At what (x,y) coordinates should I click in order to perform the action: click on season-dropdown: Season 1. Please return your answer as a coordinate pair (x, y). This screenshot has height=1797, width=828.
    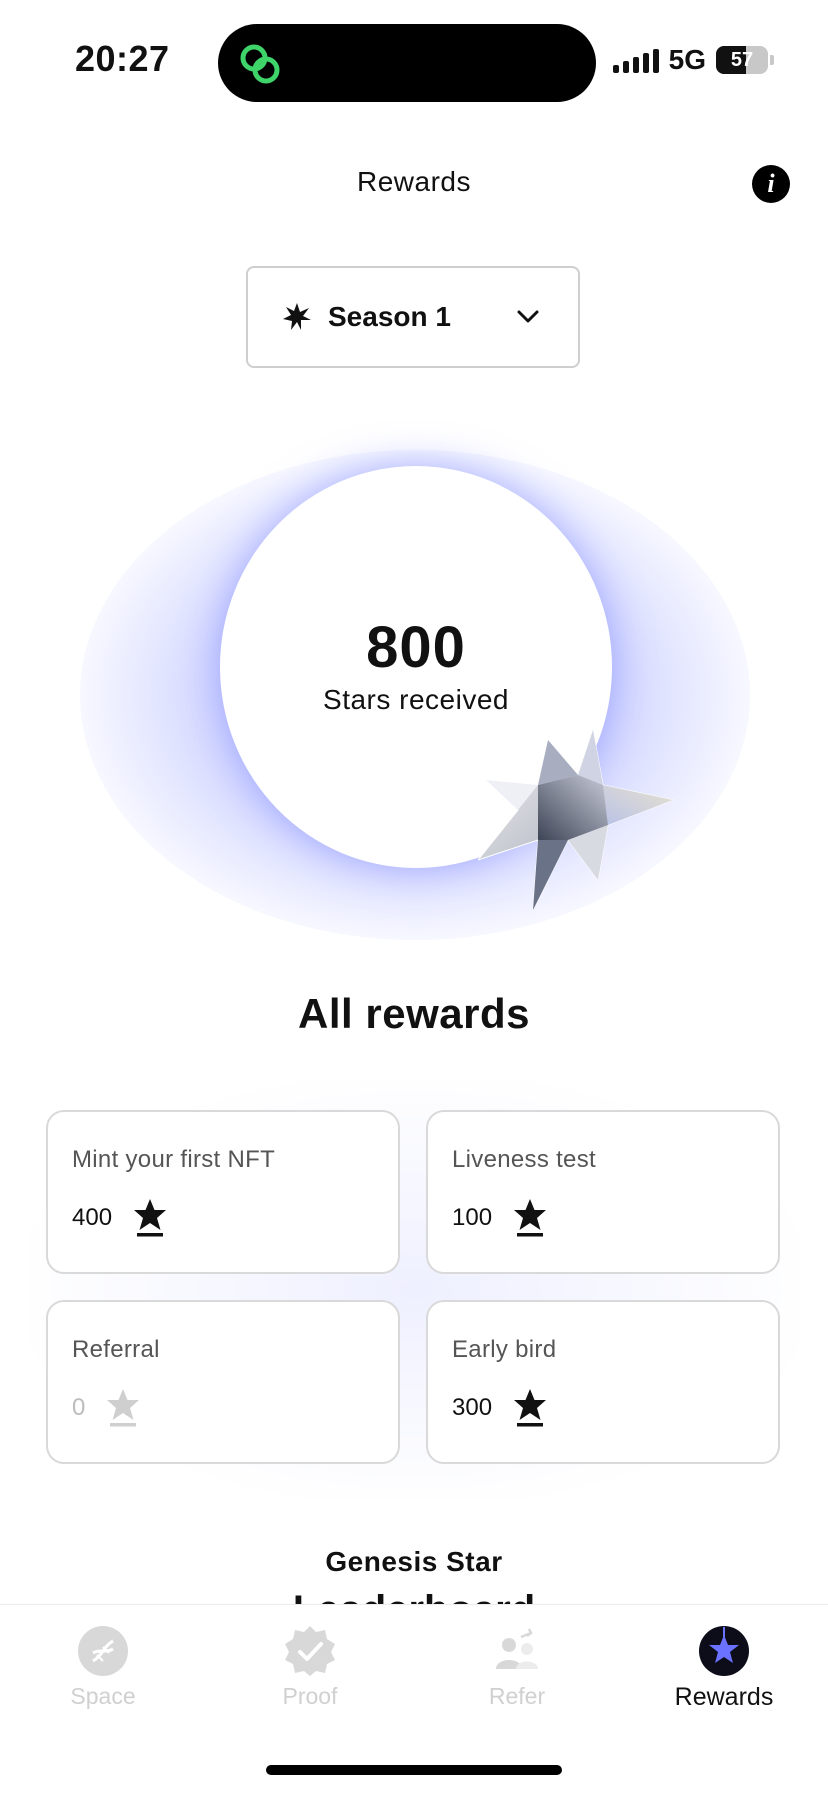
    Looking at the image, I should click on (413, 317).